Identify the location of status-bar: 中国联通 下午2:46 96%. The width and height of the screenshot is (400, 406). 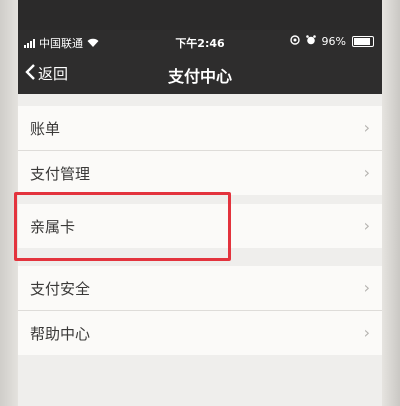
(200, 42).